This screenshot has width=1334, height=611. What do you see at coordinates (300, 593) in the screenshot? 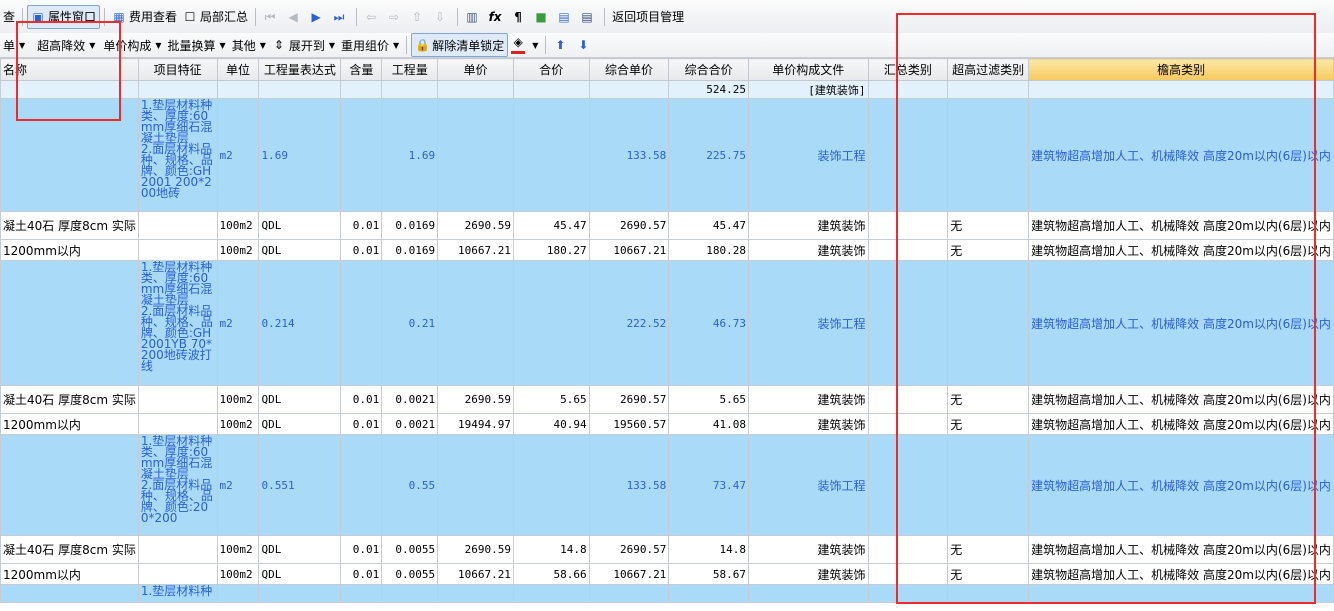
I see `cell-quantity-expression` at bounding box center [300, 593].